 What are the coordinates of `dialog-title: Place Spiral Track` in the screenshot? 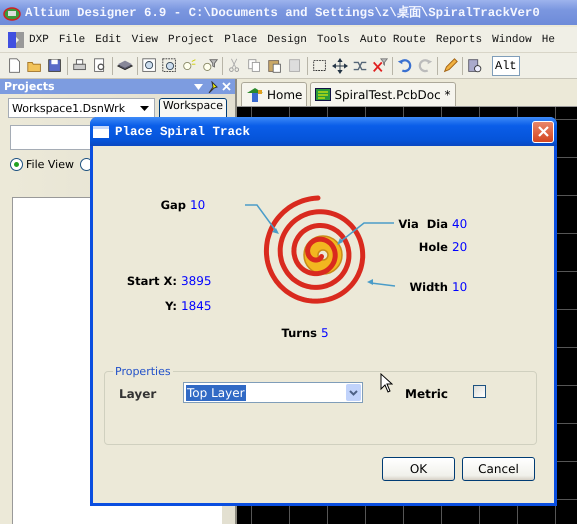 It's located at (183, 131).